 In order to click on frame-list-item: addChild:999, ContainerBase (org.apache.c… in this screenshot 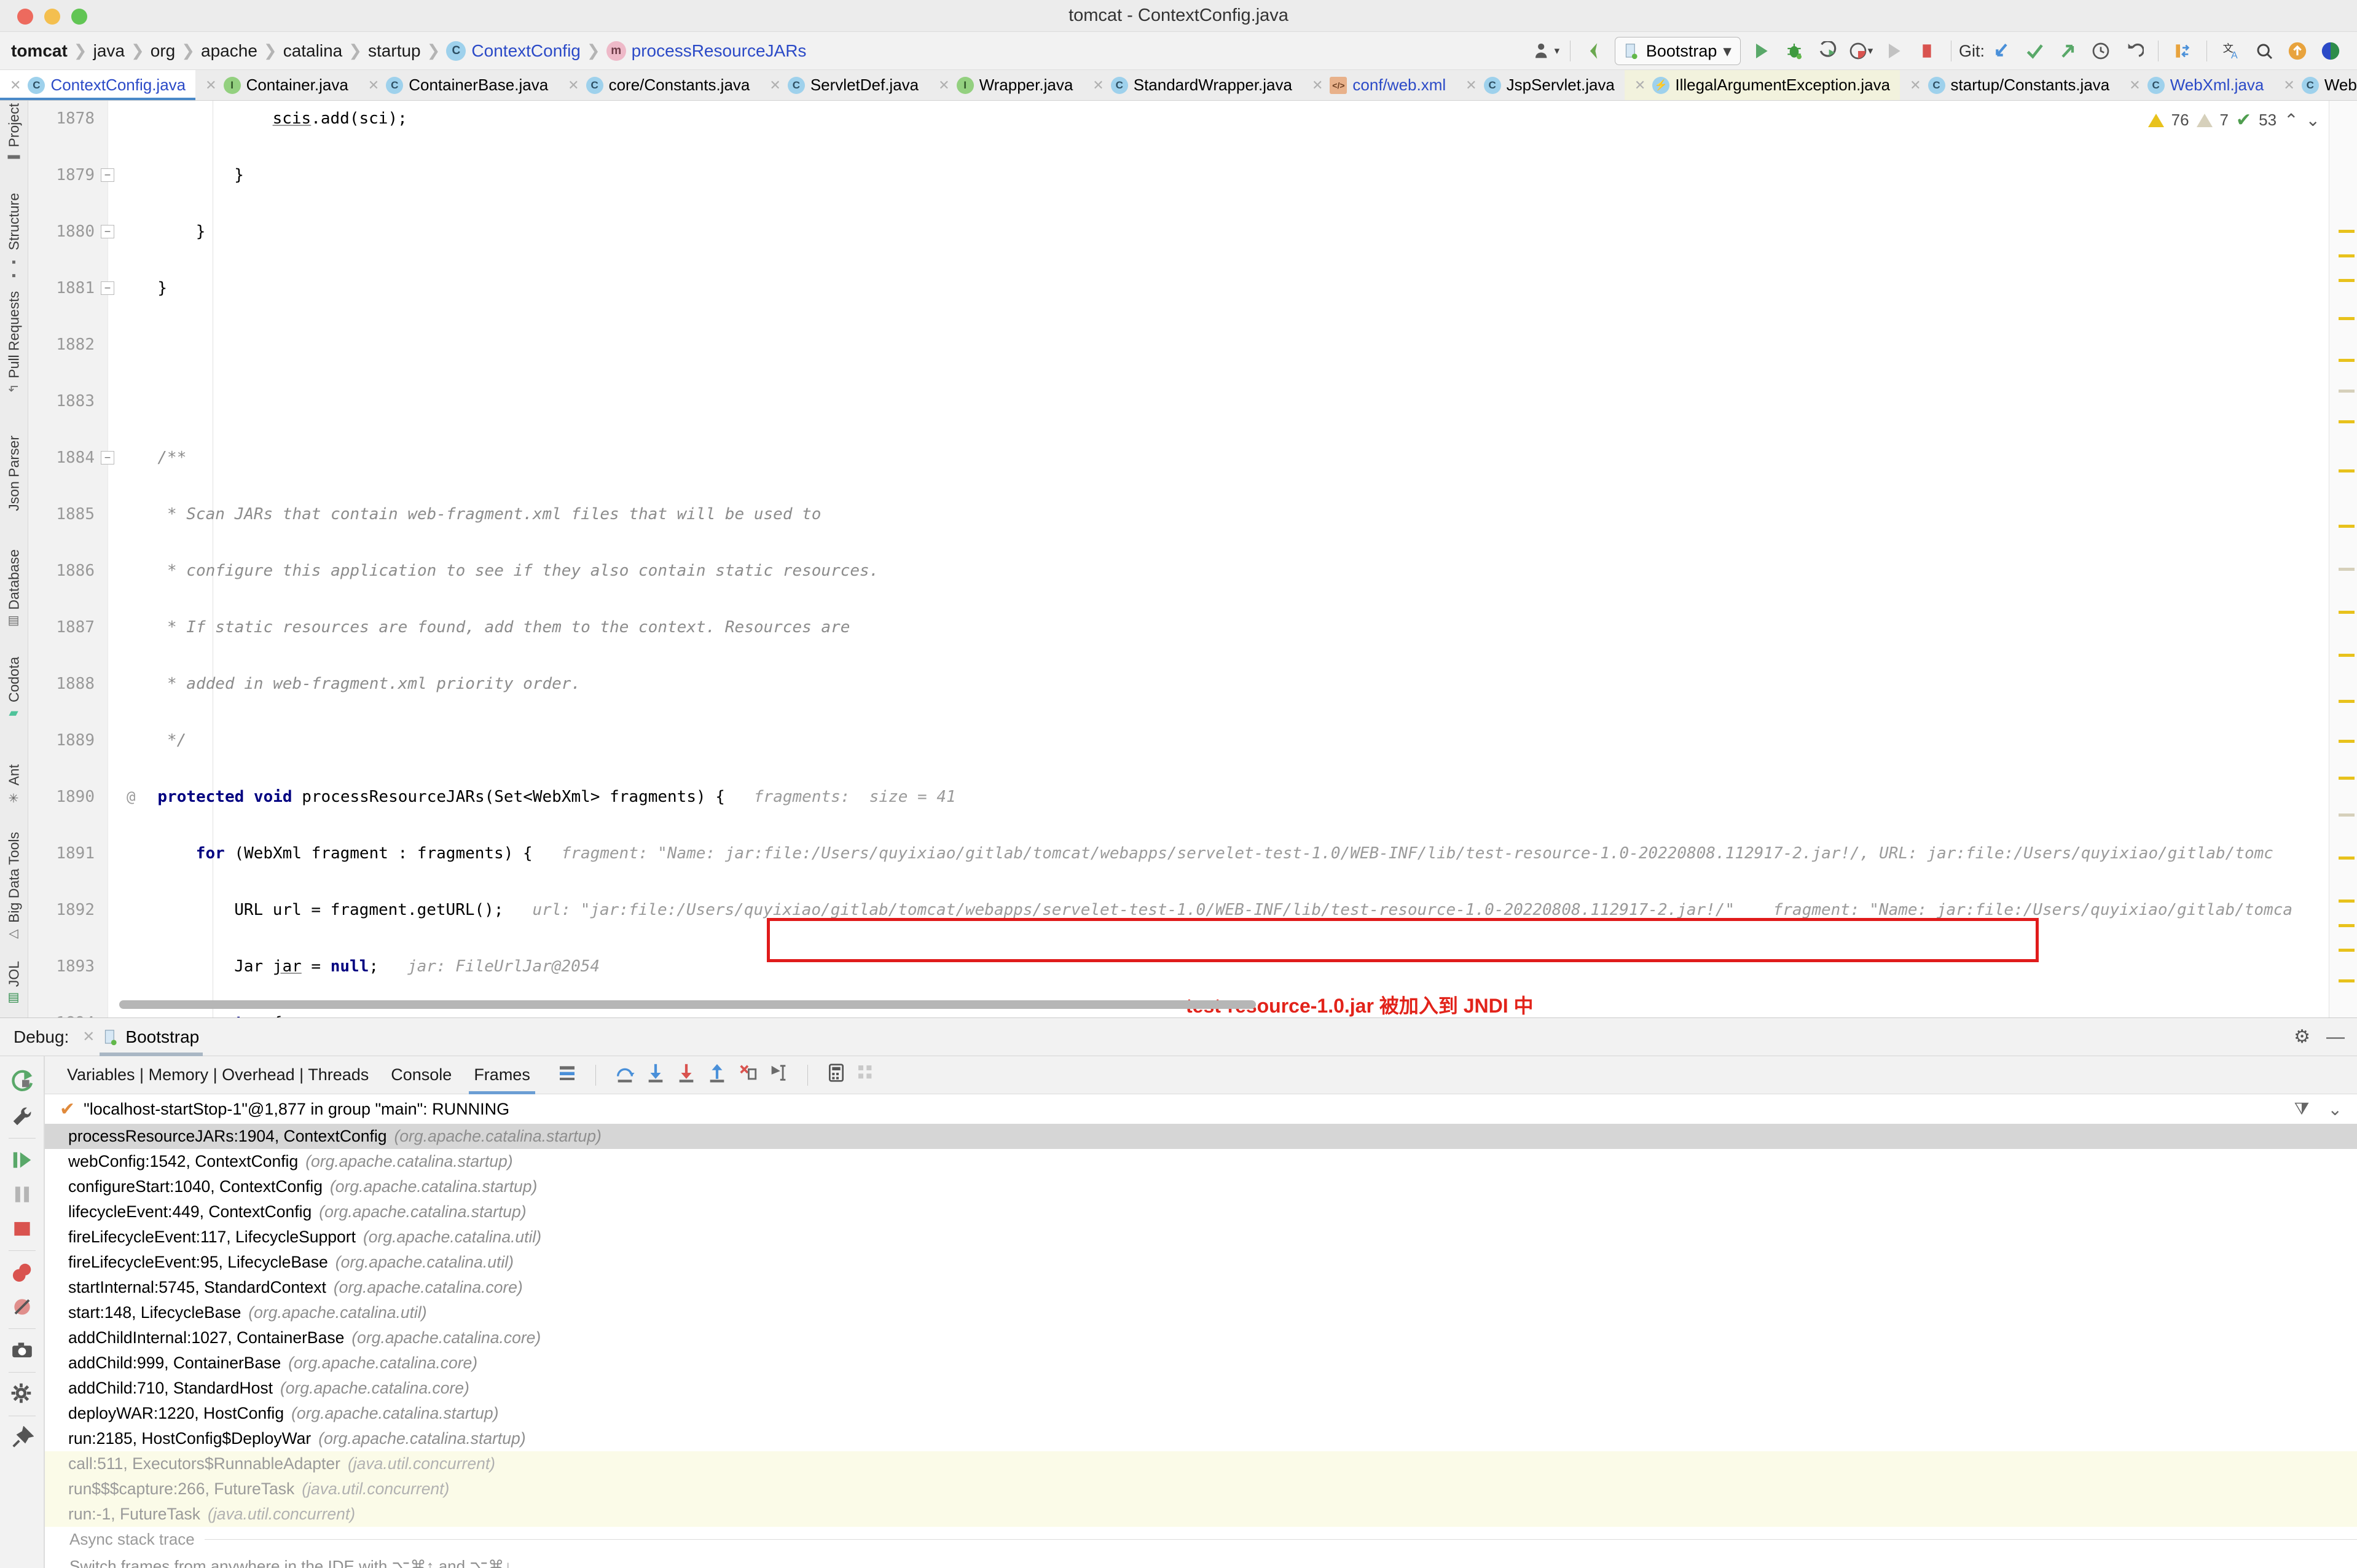, I will do `click(1201, 1363)`.